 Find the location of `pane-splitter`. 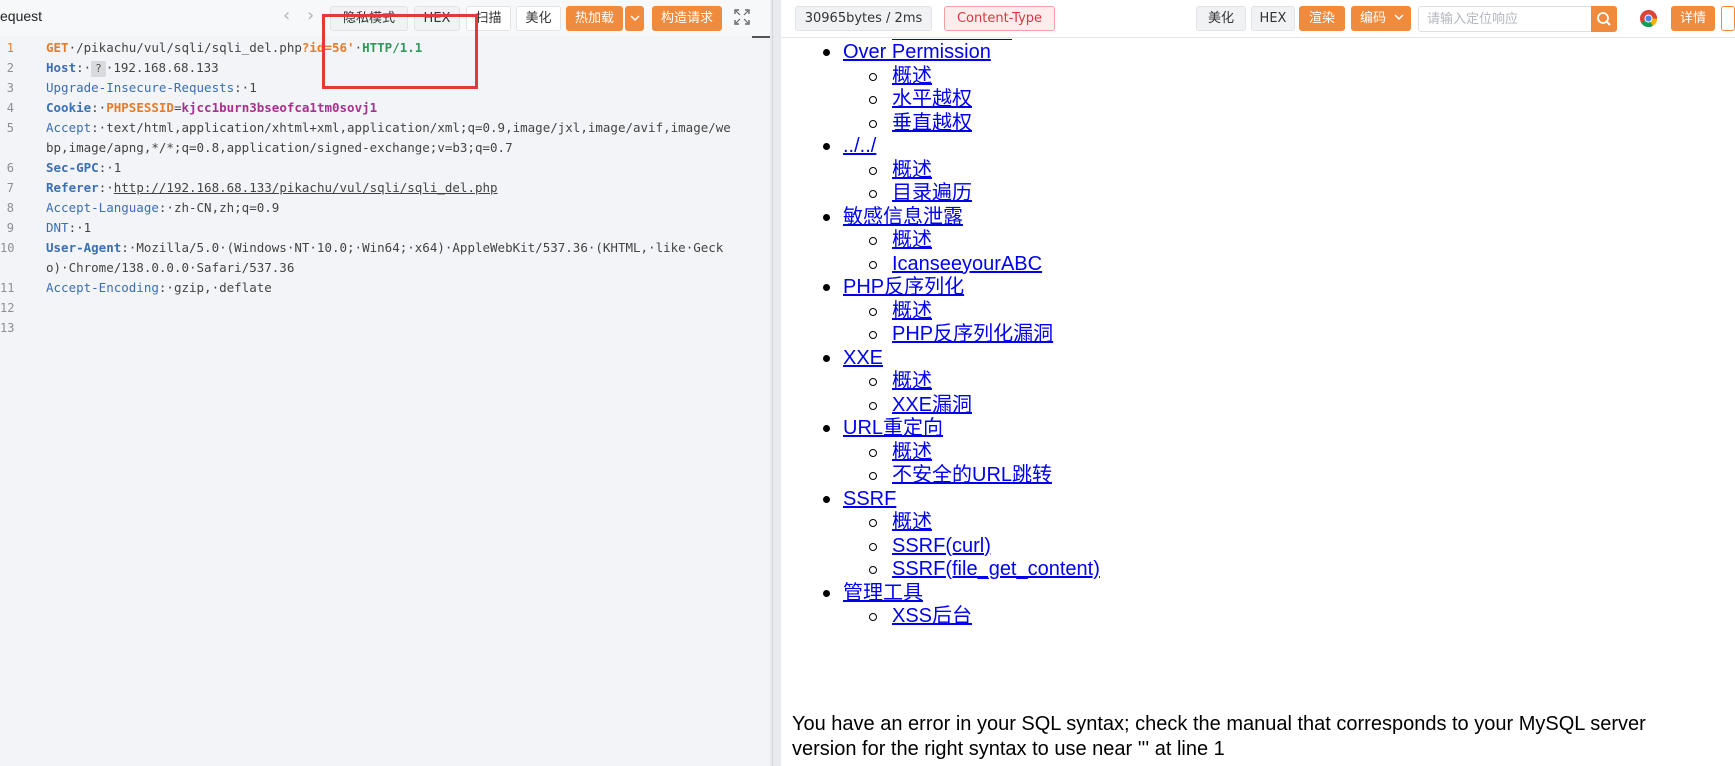

pane-splitter is located at coordinates (775, 383).